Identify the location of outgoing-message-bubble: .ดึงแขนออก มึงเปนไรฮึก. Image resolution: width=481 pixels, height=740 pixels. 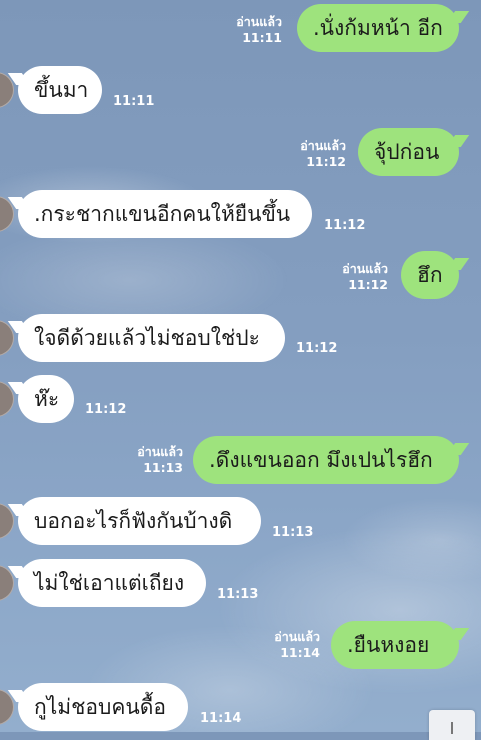
(326, 460).